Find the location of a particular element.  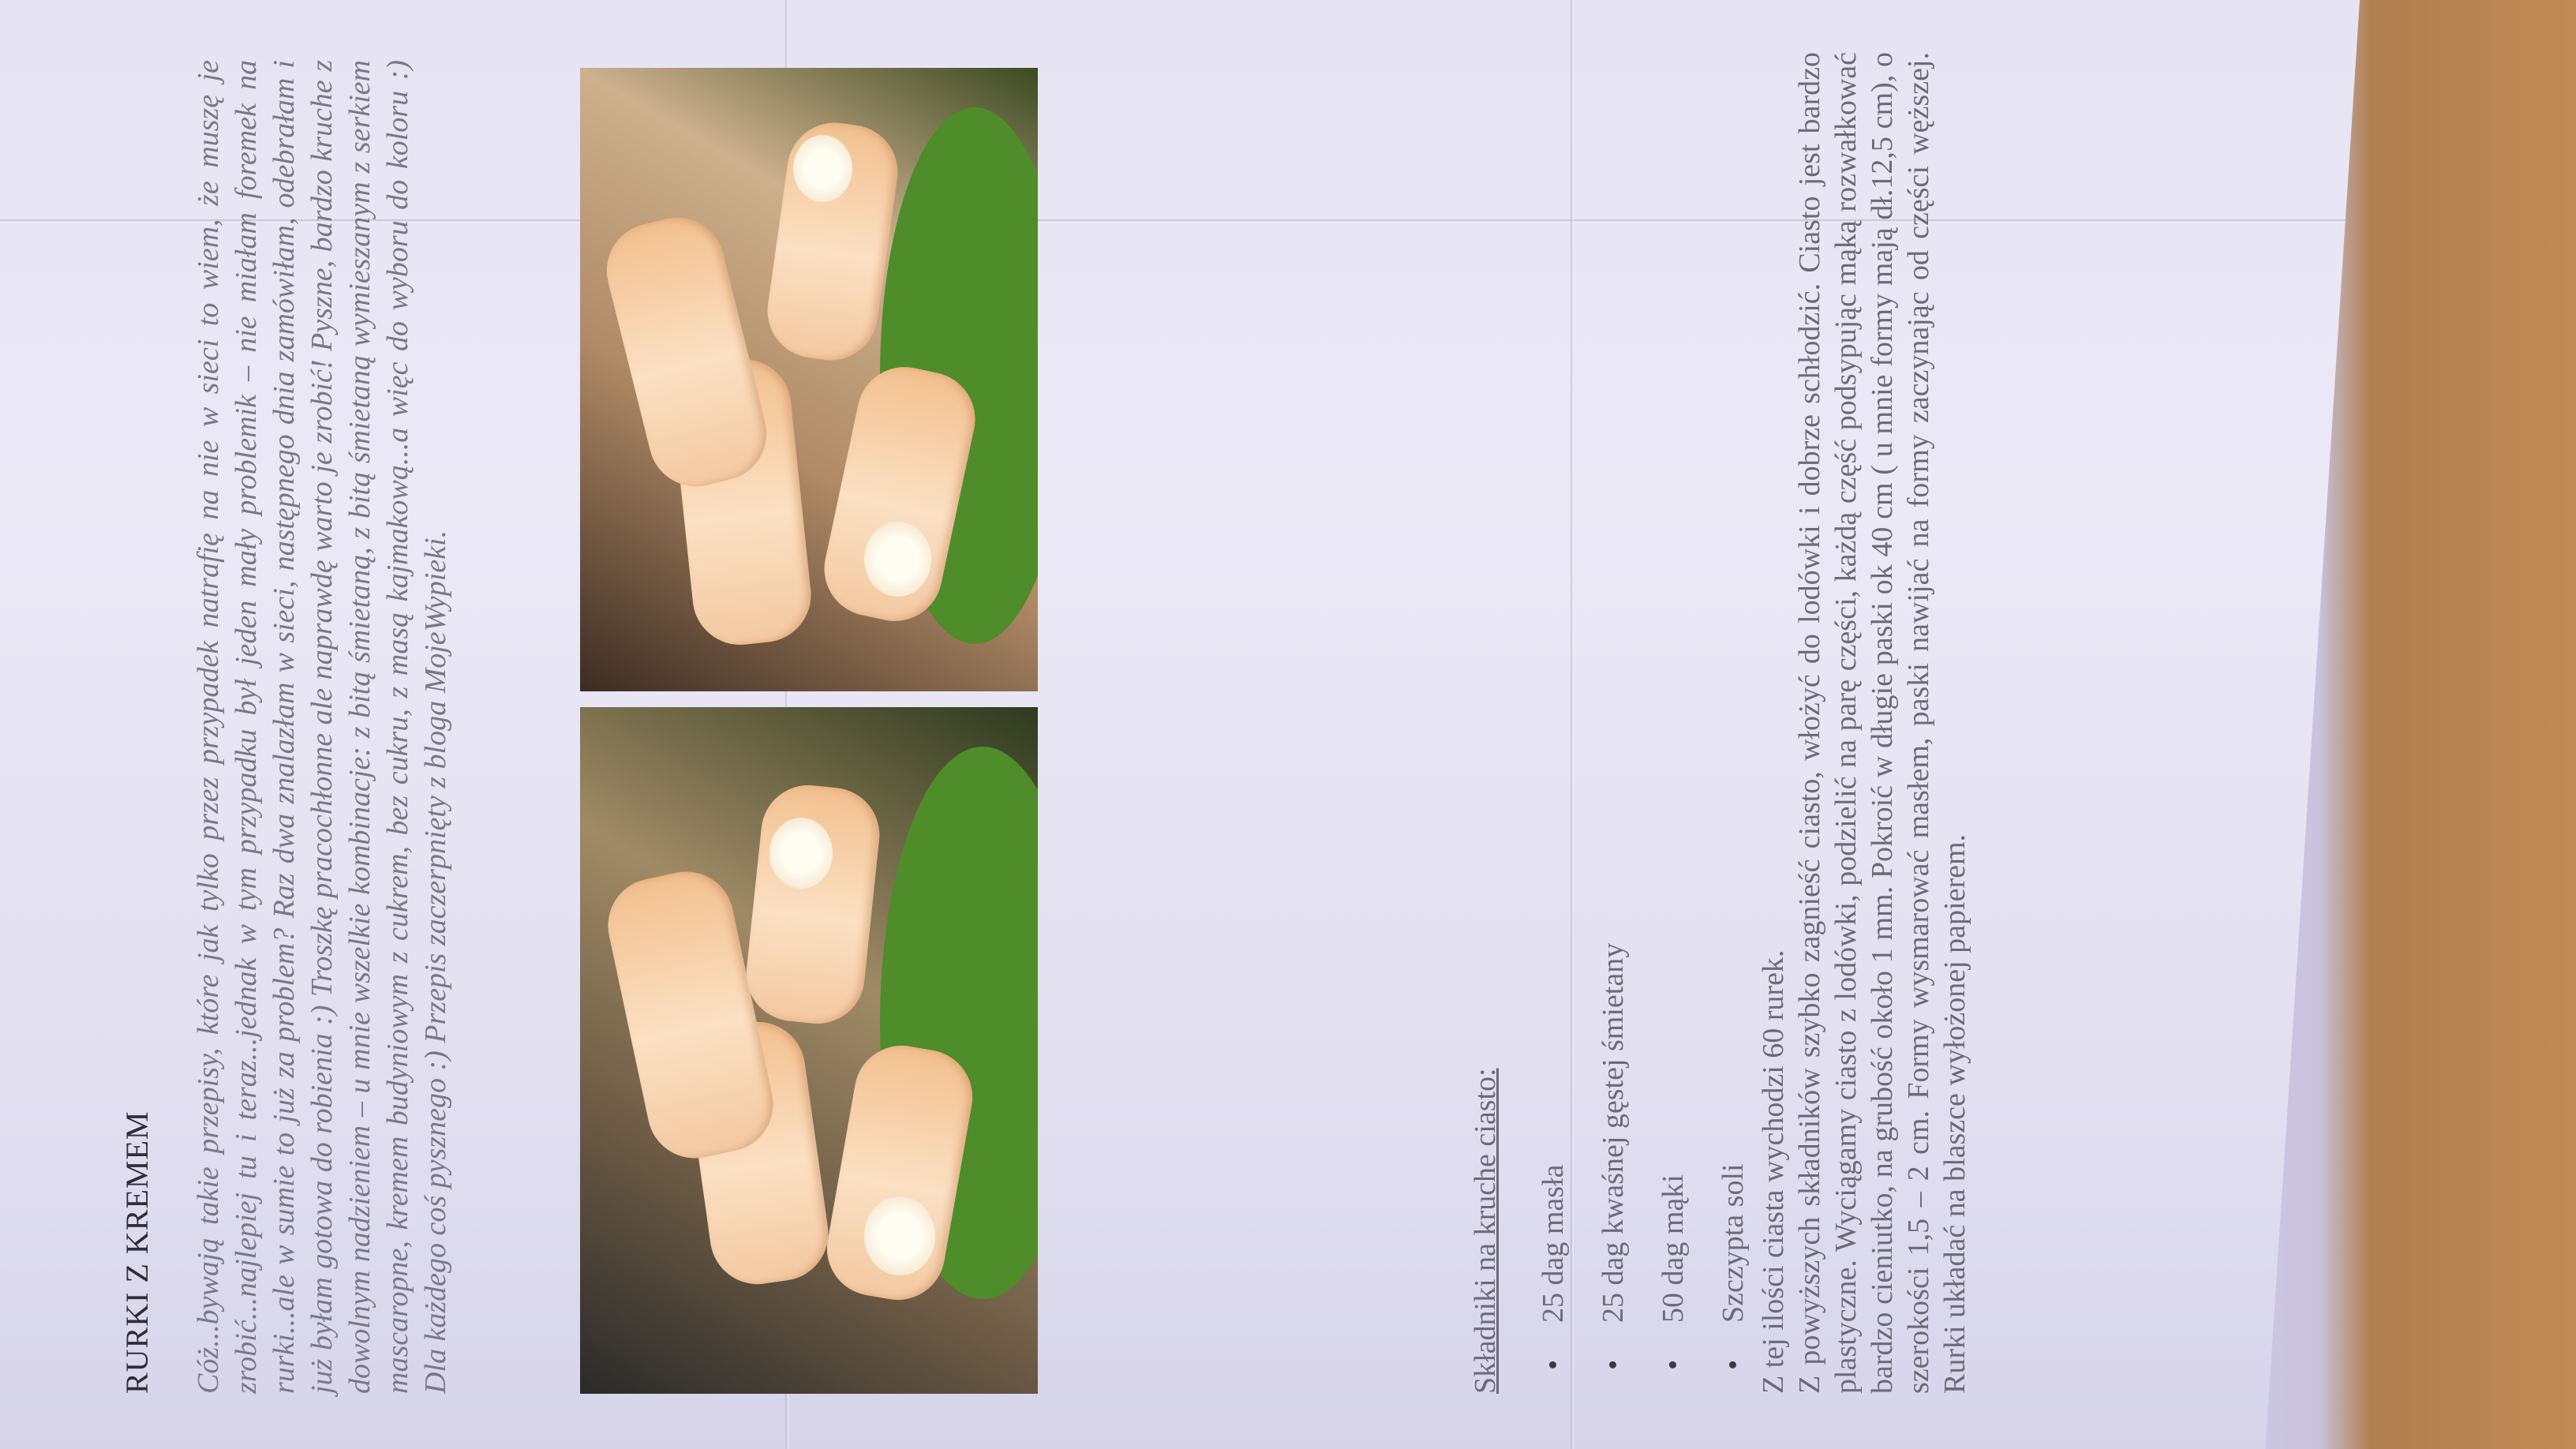

recipe-title: RURKI Z KREMEM is located at coordinates (137, 1252).